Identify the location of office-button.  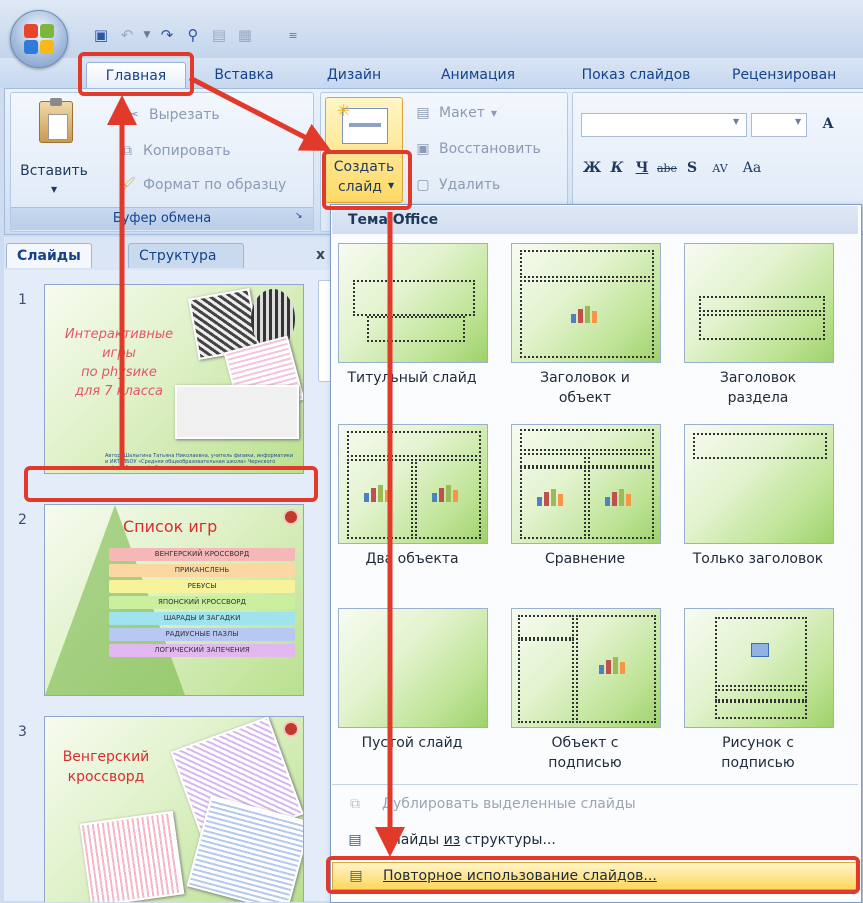
(39, 39).